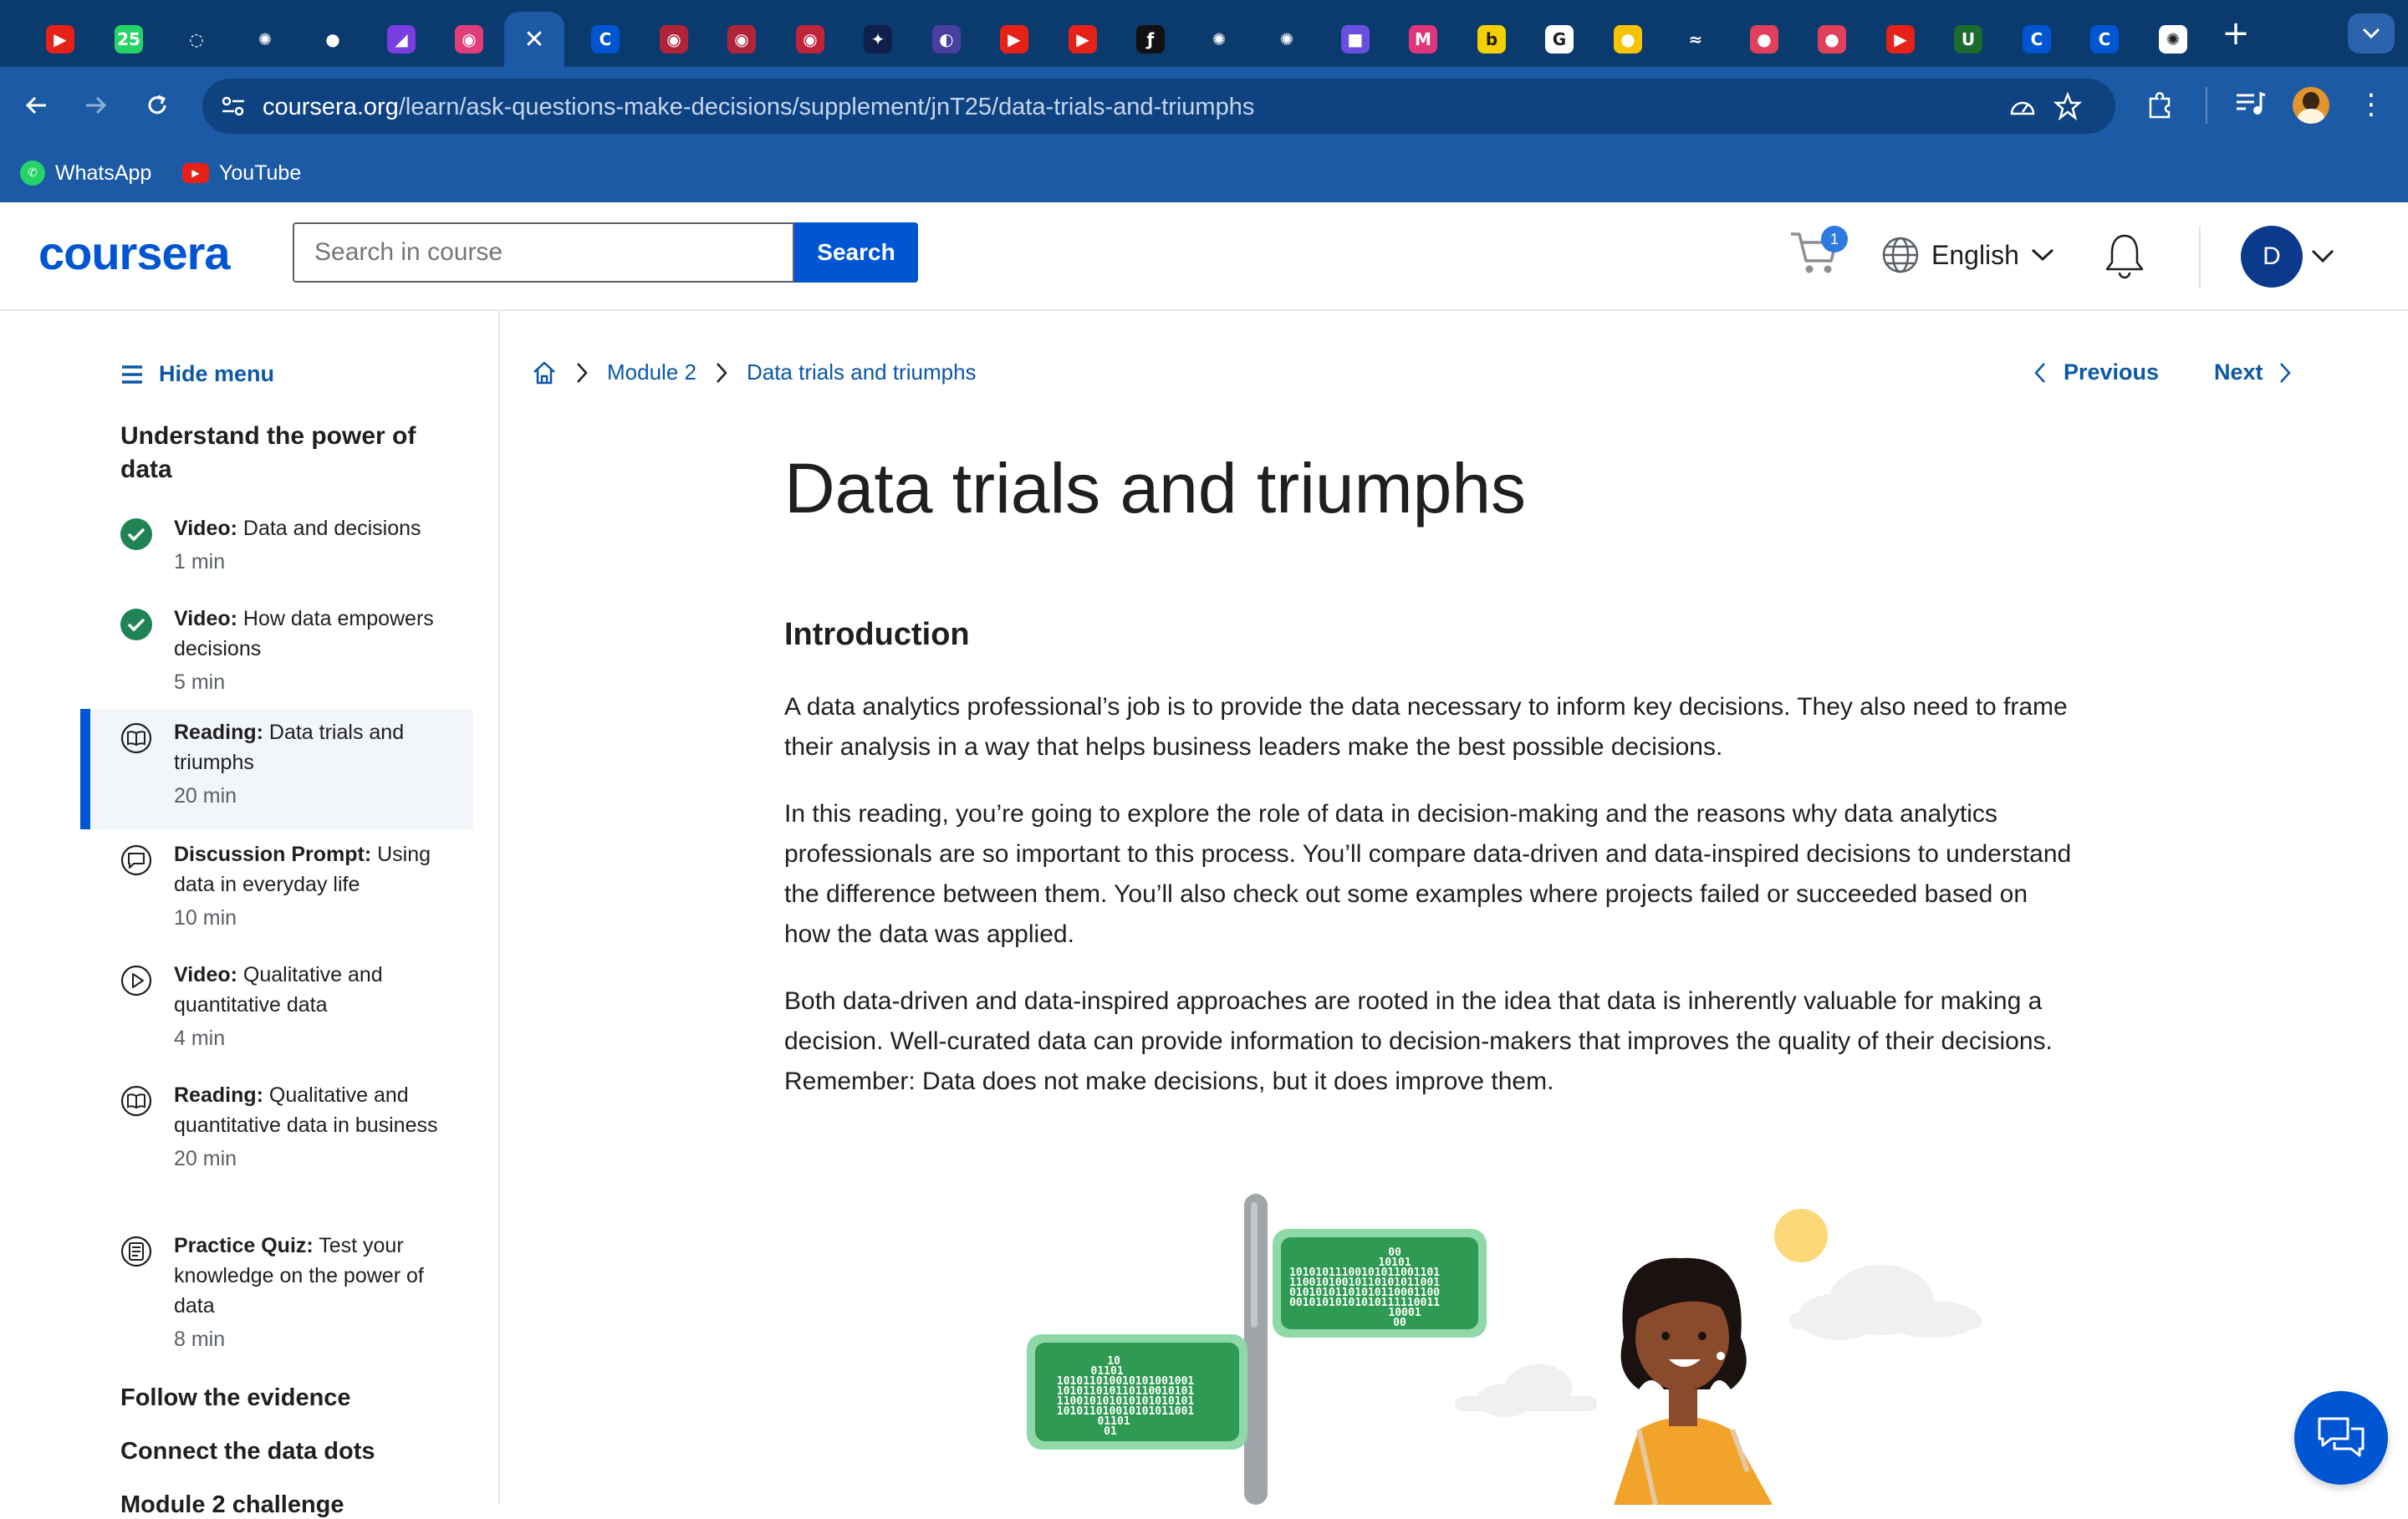 Image resolution: width=2408 pixels, height=1519 pixels. I want to click on whatsapp-tab: 25, so click(129, 39).